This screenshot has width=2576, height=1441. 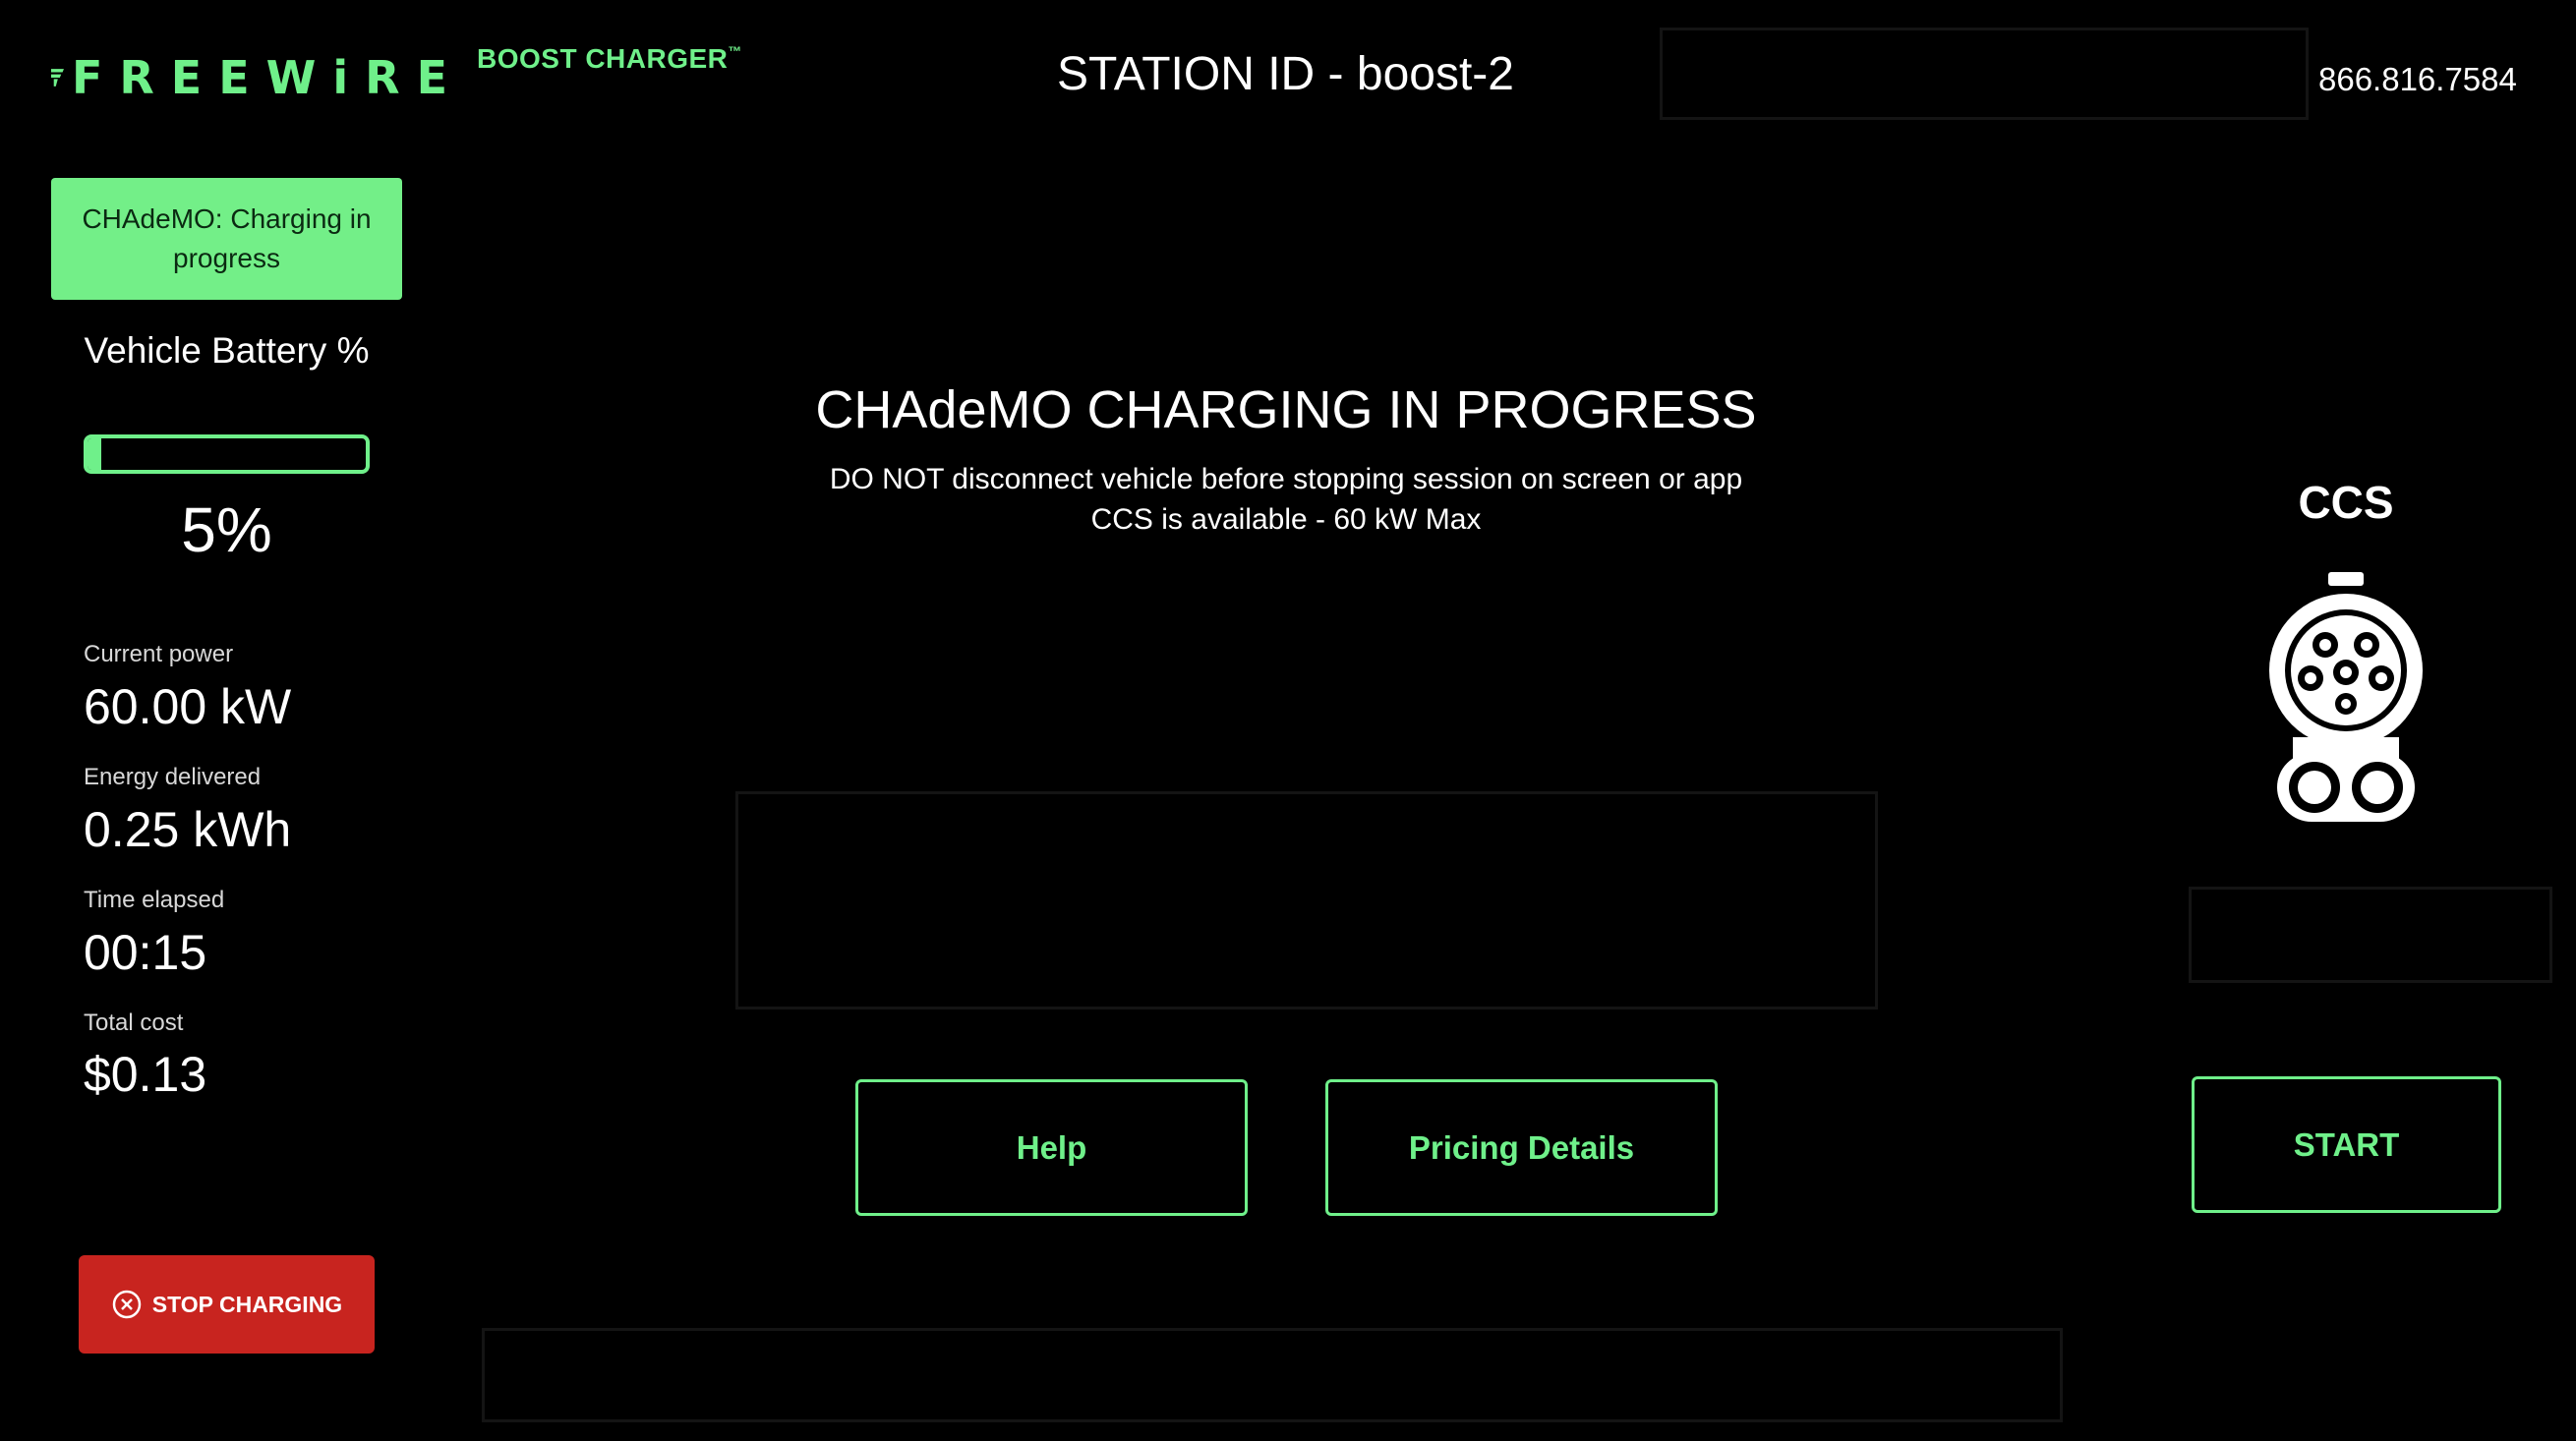 I want to click on pricing-details-button: Pricing Details, so click(x=1521, y=1147).